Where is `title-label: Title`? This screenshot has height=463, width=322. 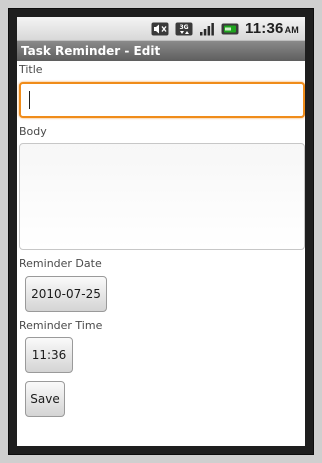
title-label: Title is located at coordinates (31, 69).